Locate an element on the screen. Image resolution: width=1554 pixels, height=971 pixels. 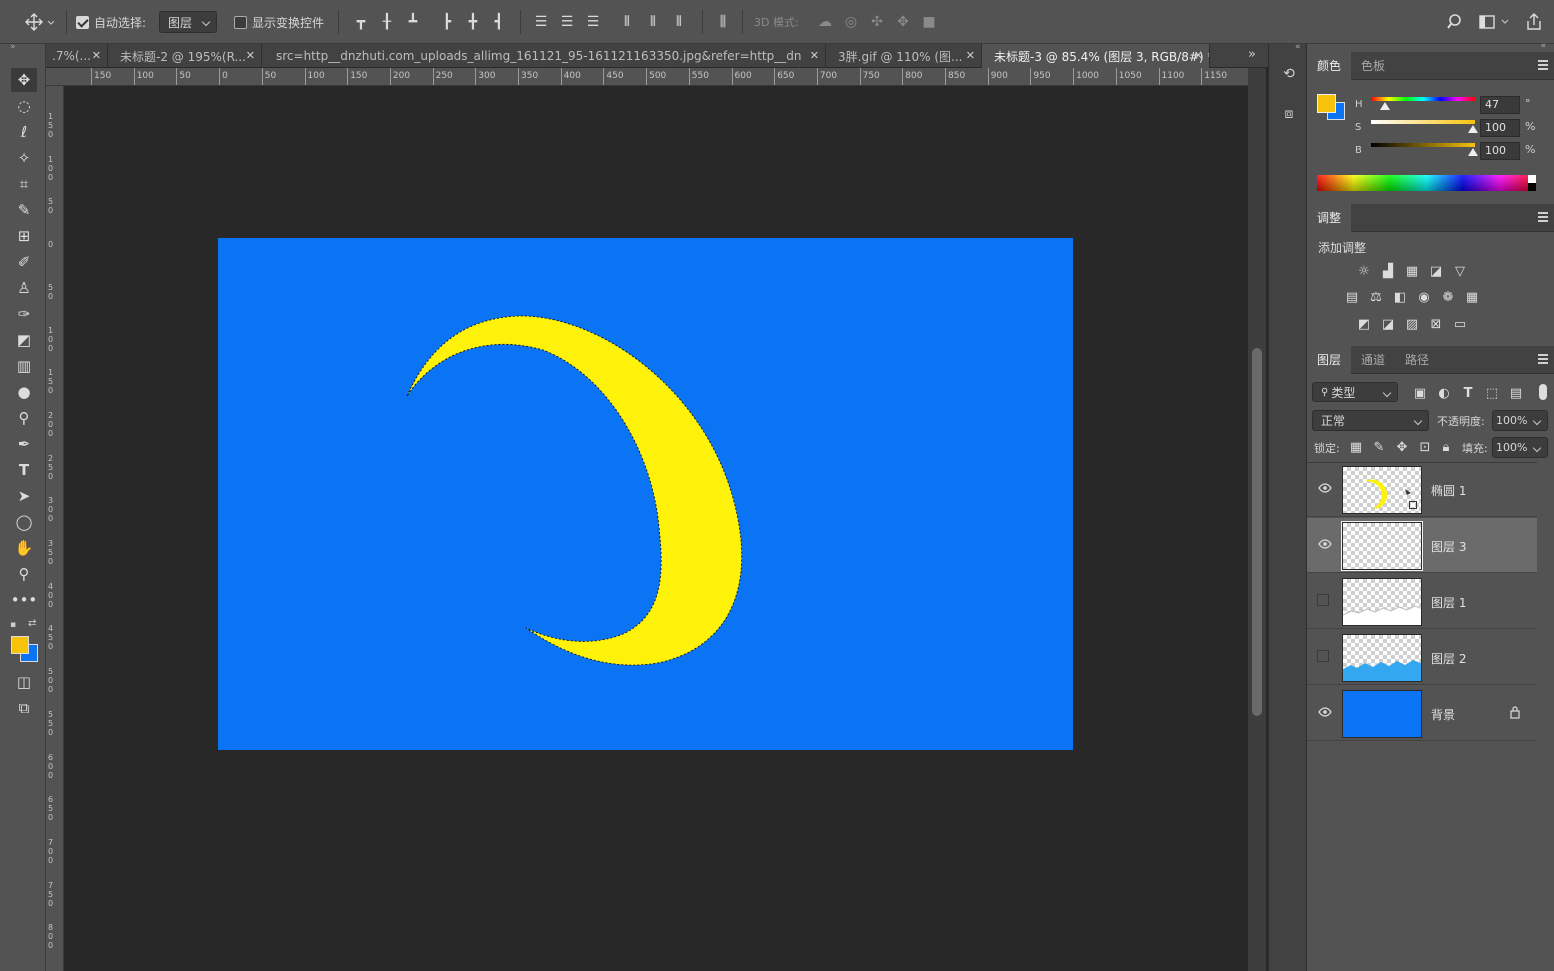
filter-pixel-icon: ▣ is located at coordinates (1420, 393).